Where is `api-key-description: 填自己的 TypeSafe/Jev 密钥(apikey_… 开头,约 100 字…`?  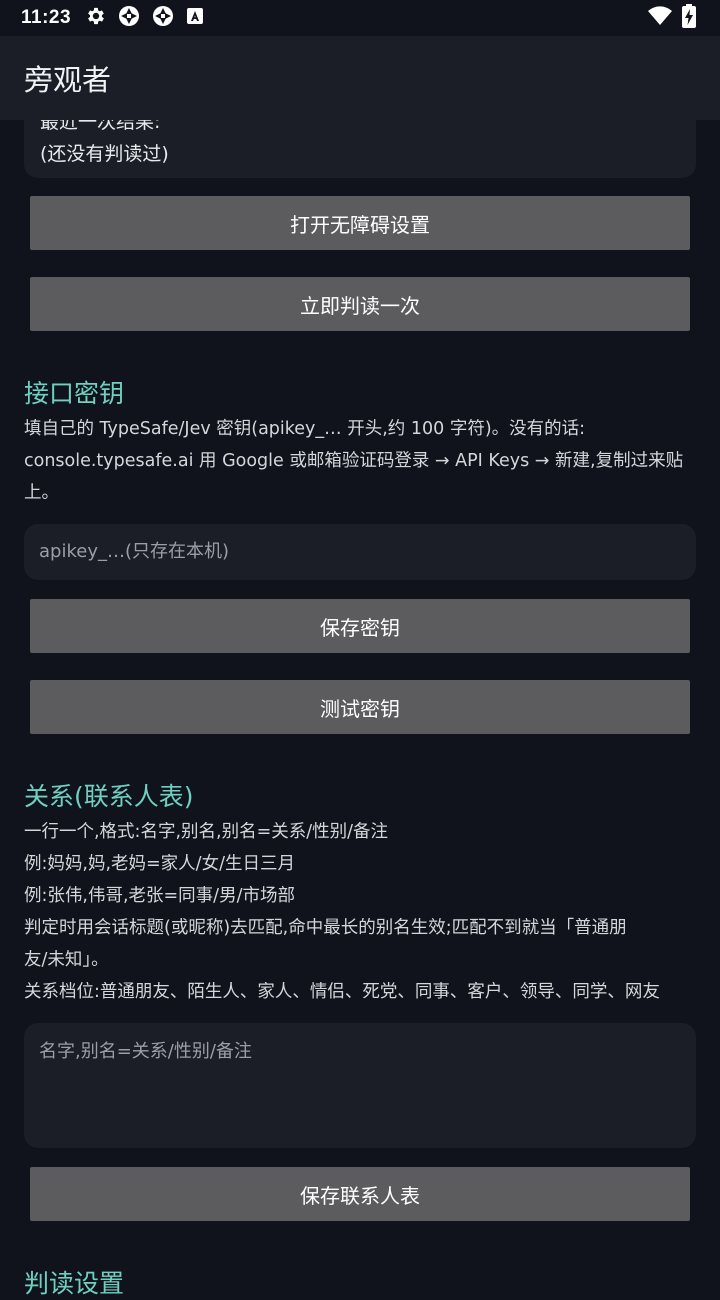
api-key-description: 填自己的 TypeSafe/Jev 密钥(apikey_… 开头,约 100 字… is located at coordinates (364, 461).